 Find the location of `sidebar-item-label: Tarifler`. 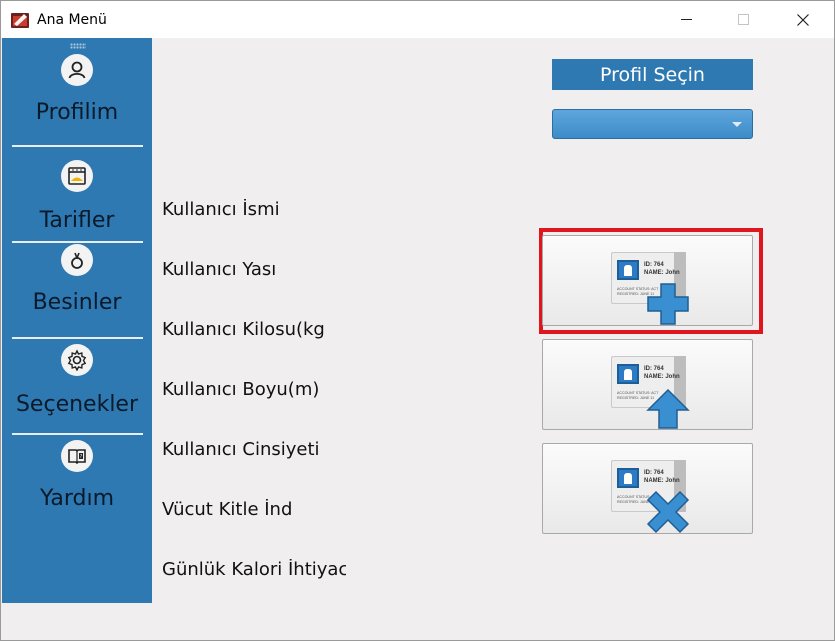

sidebar-item-label: Tarifler is located at coordinates (77, 220).